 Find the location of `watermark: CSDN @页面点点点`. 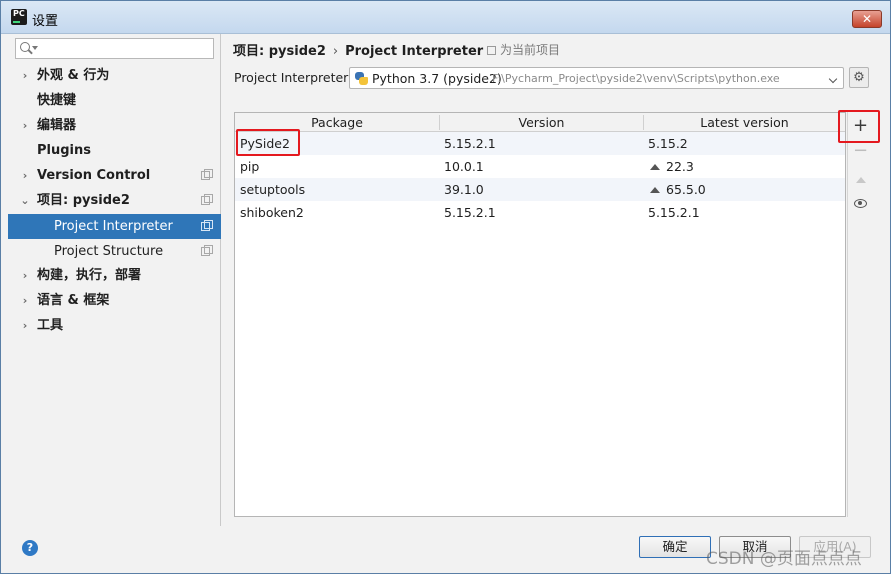

watermark: CSDN @页面点点点 is located at coordinates (784, 559).